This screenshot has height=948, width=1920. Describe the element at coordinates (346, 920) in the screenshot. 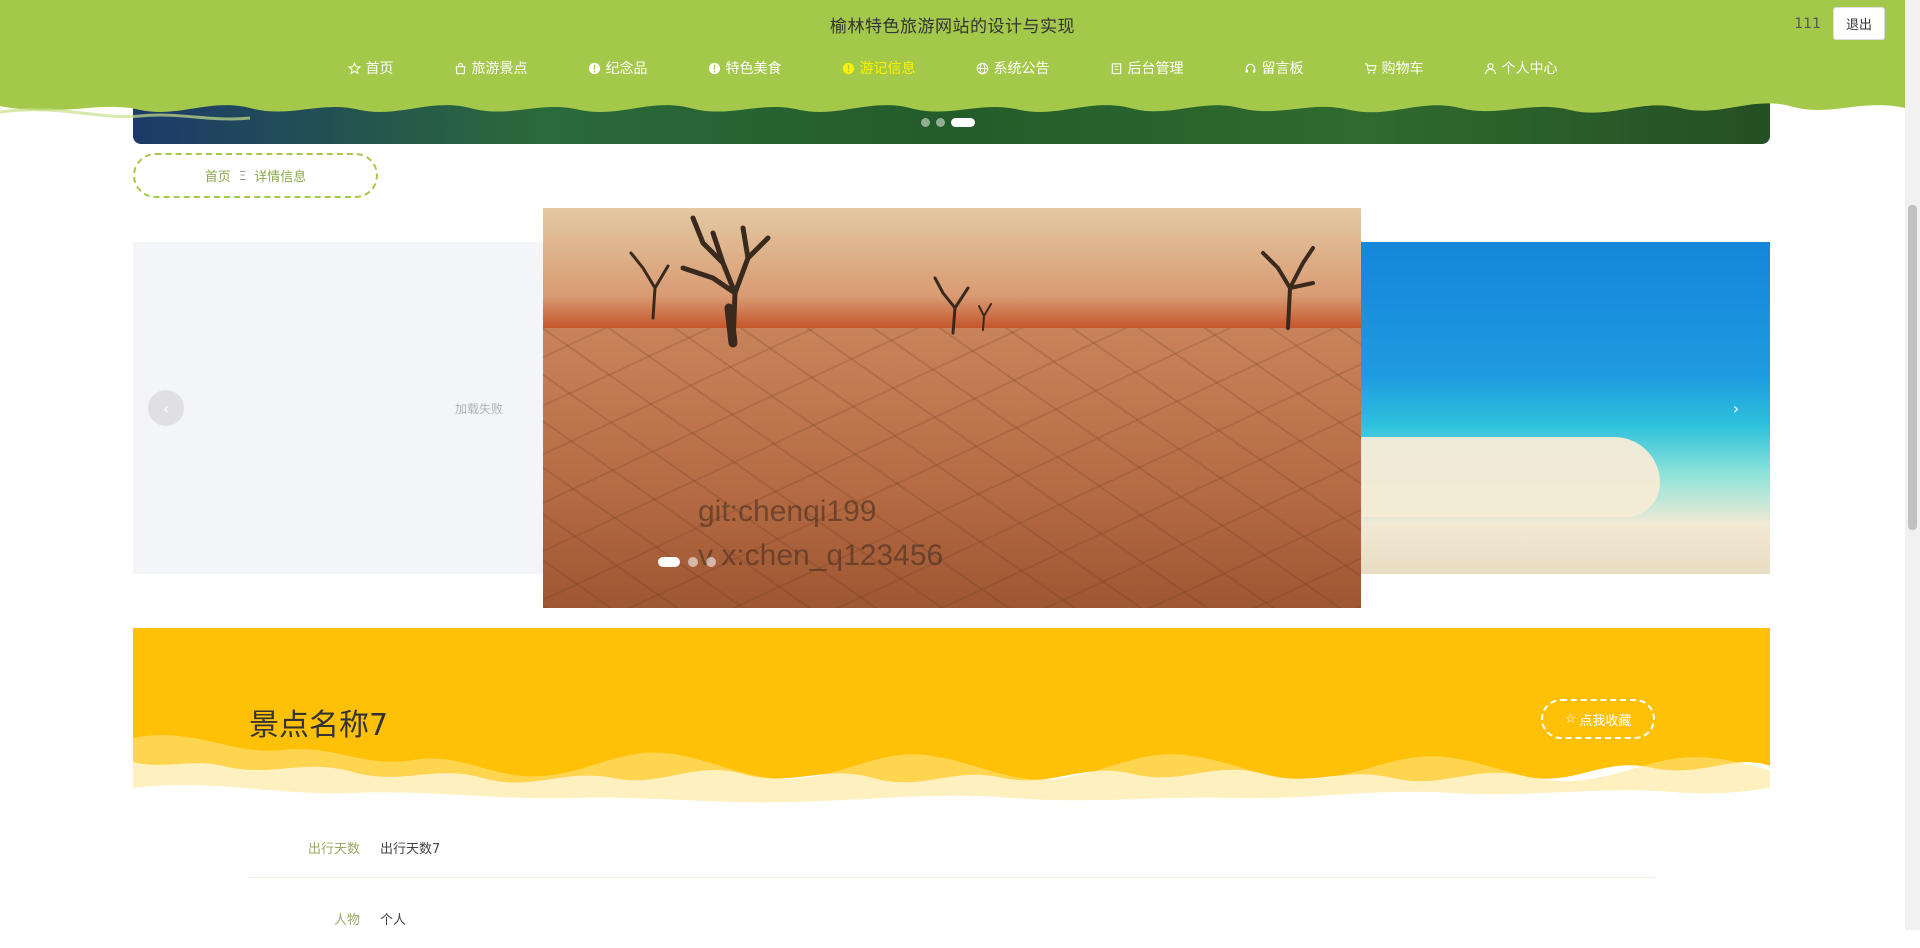

I see `field-label: 人物` at that location.